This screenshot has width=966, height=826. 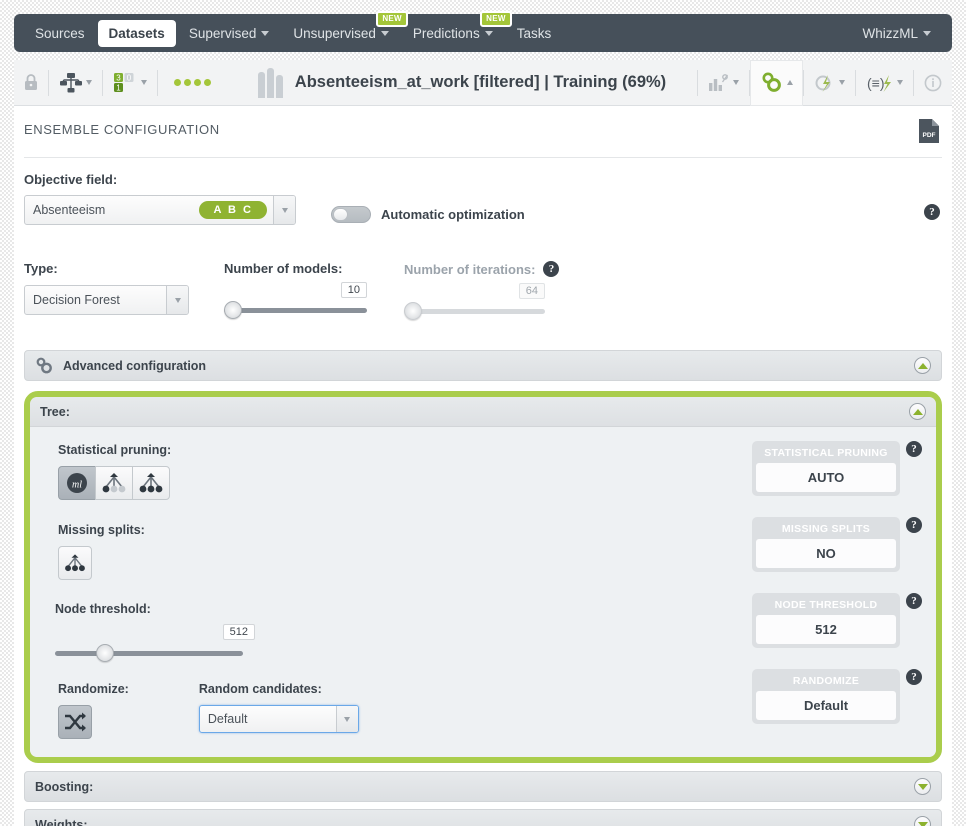 I want to click on chart-icon, so click(x=719, y=82).